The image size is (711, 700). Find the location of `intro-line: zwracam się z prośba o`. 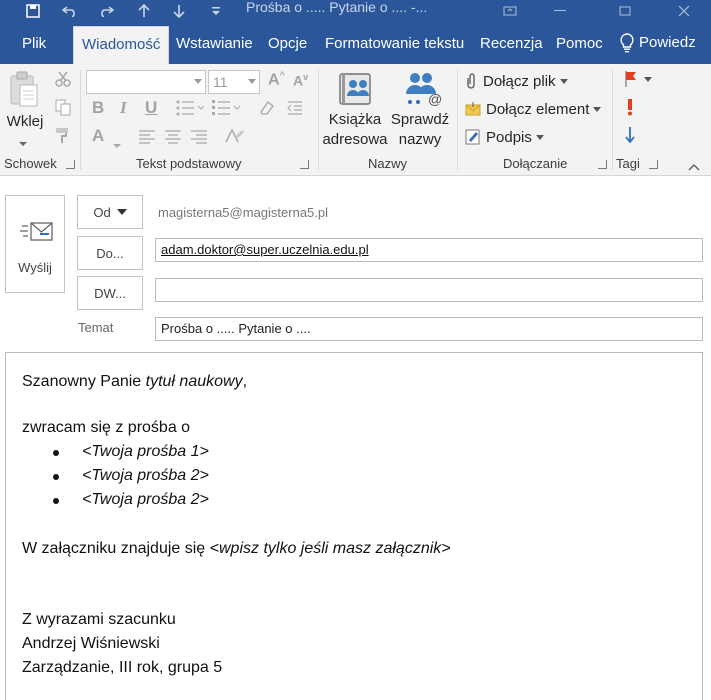

intro-line: zwracam się z prośba o is located at coordinates (106, 427).